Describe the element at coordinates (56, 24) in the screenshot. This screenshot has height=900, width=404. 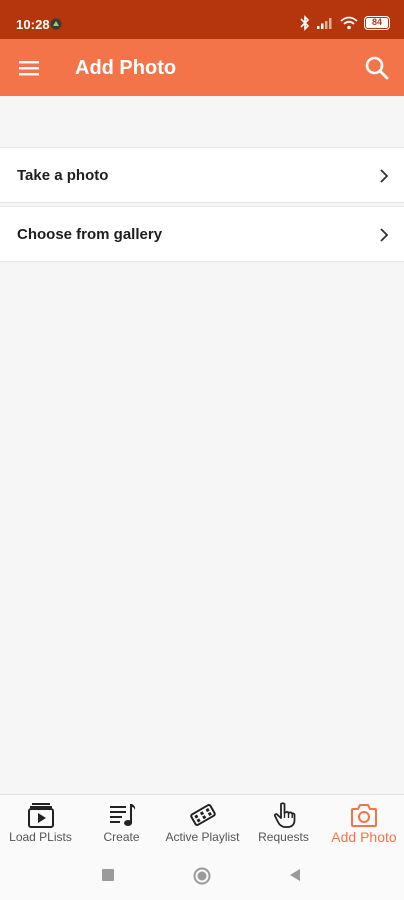
I see `notification-app-icon` at that location.